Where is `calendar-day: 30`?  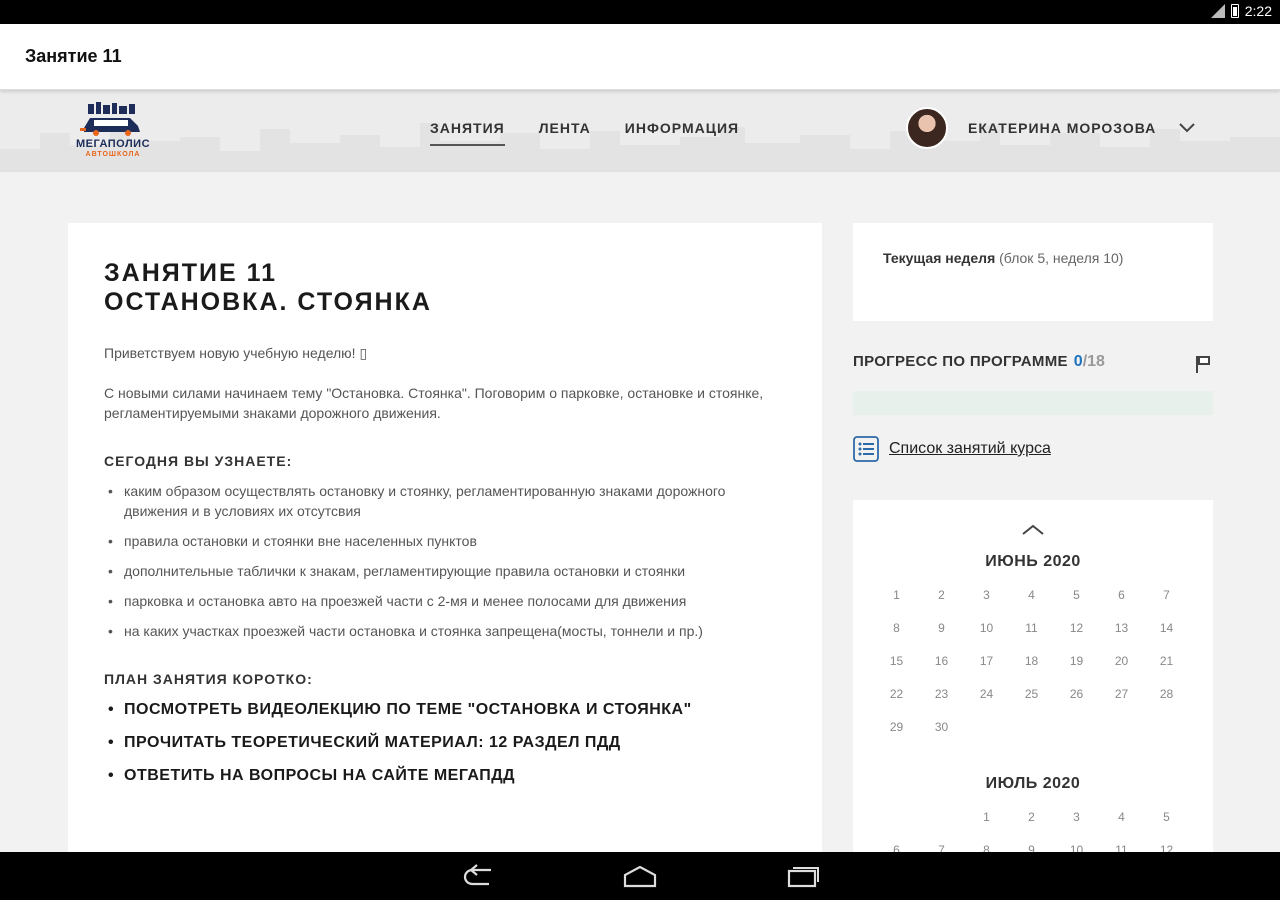 calendar-day: 30 is located at coordinates (941, 727).